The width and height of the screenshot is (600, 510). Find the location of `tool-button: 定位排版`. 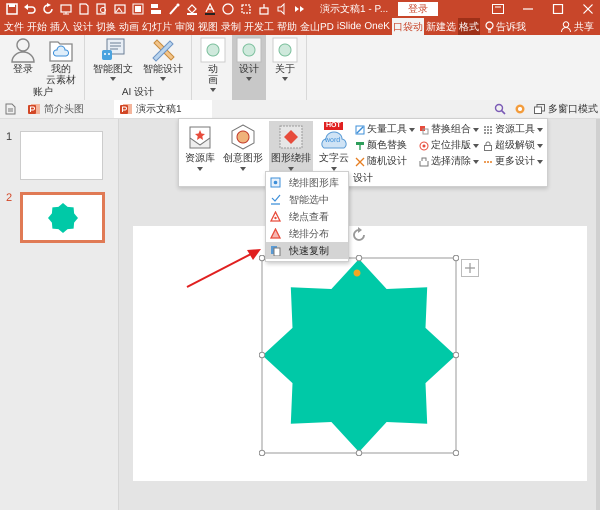

tool-button: 定位排版 is located at coordinates (449, 145).